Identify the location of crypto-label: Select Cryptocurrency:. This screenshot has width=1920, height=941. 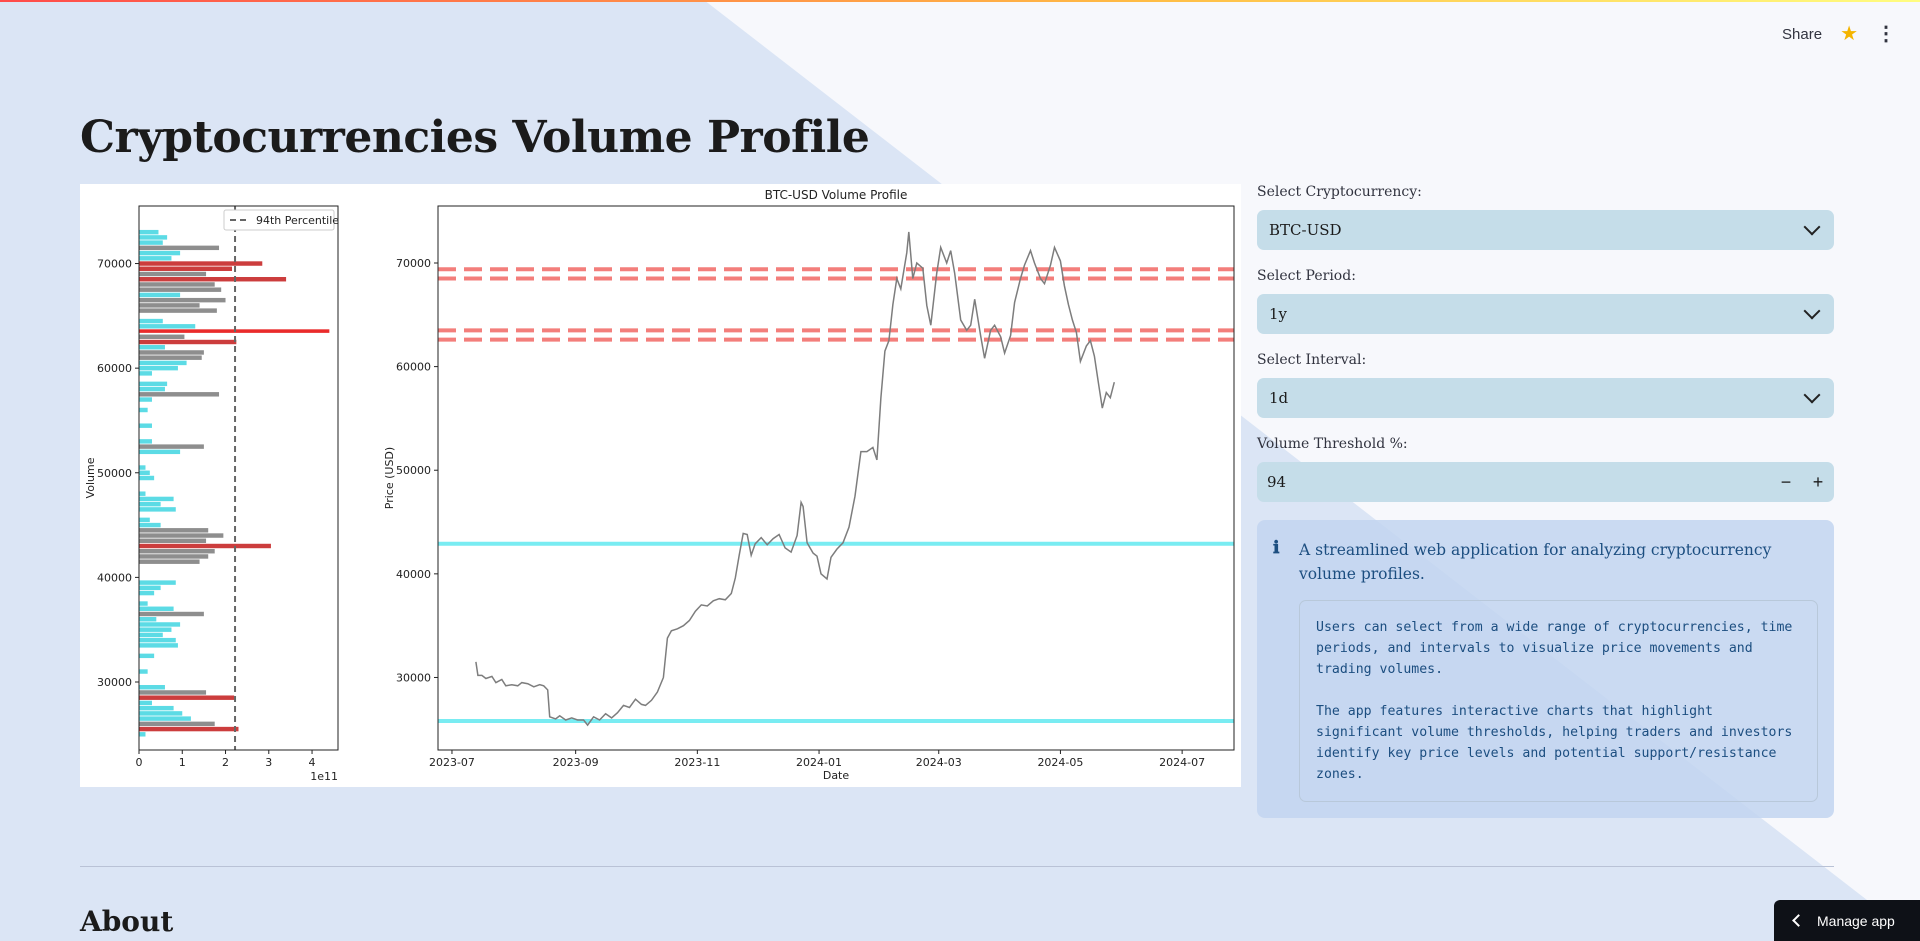
(1339, 192).